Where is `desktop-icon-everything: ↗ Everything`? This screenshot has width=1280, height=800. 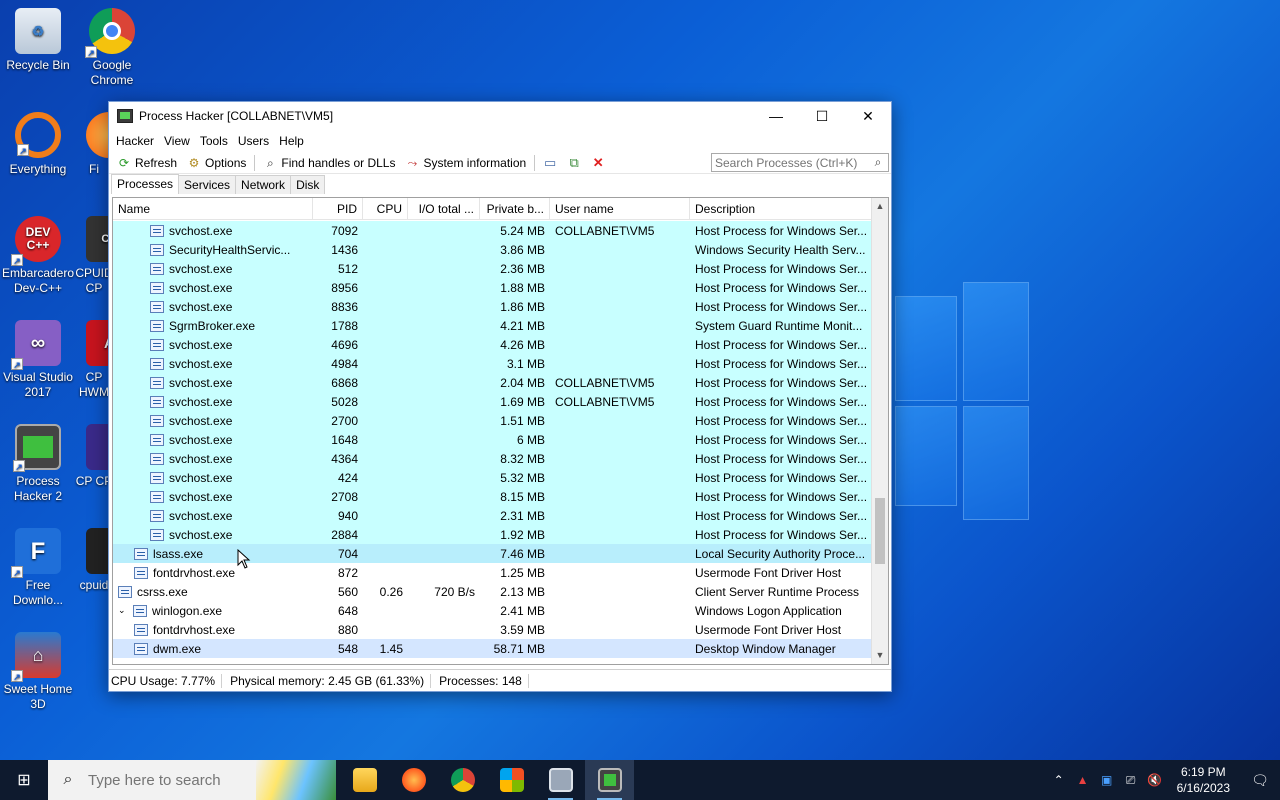 desktop-icon-everything: ↗ Everything is located at coordinates (38, 141).